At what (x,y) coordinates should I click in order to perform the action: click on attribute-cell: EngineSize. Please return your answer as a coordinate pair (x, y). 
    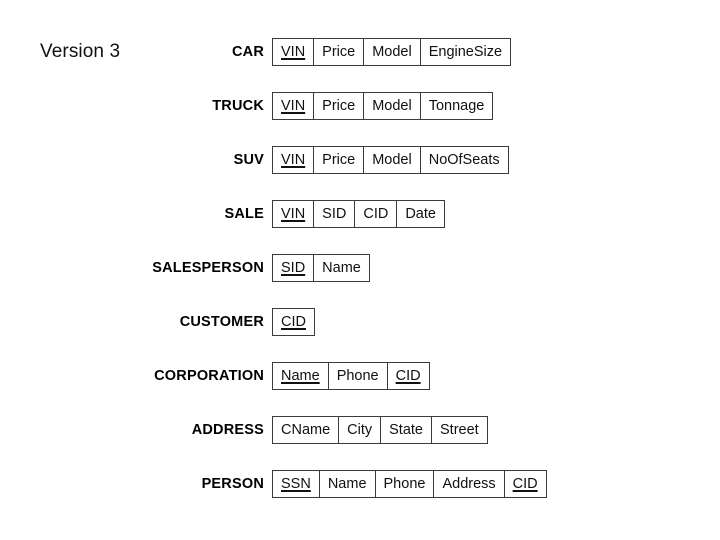
    Looking at the image, I should click on (465, 52).